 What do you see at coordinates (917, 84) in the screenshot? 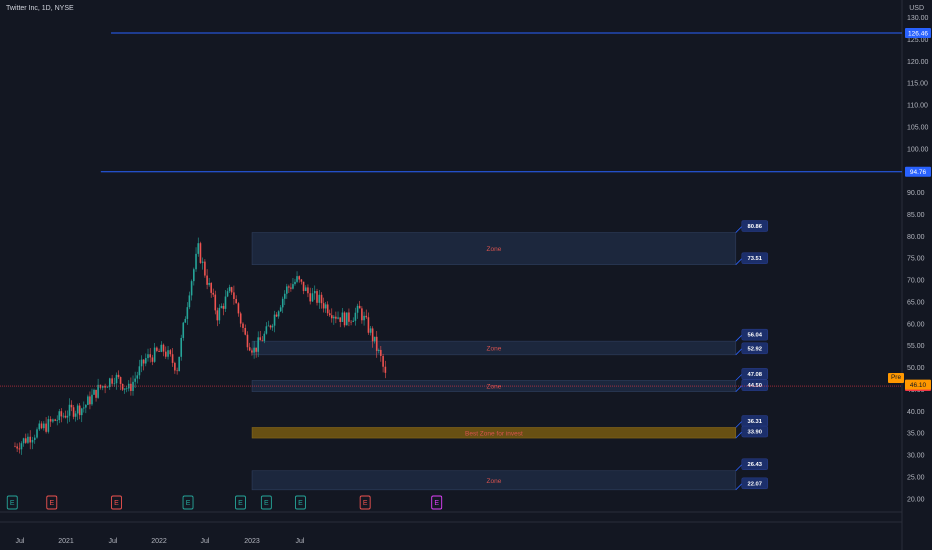
I see `y-tick-label: 115.00` at bounding box center [917, 84].